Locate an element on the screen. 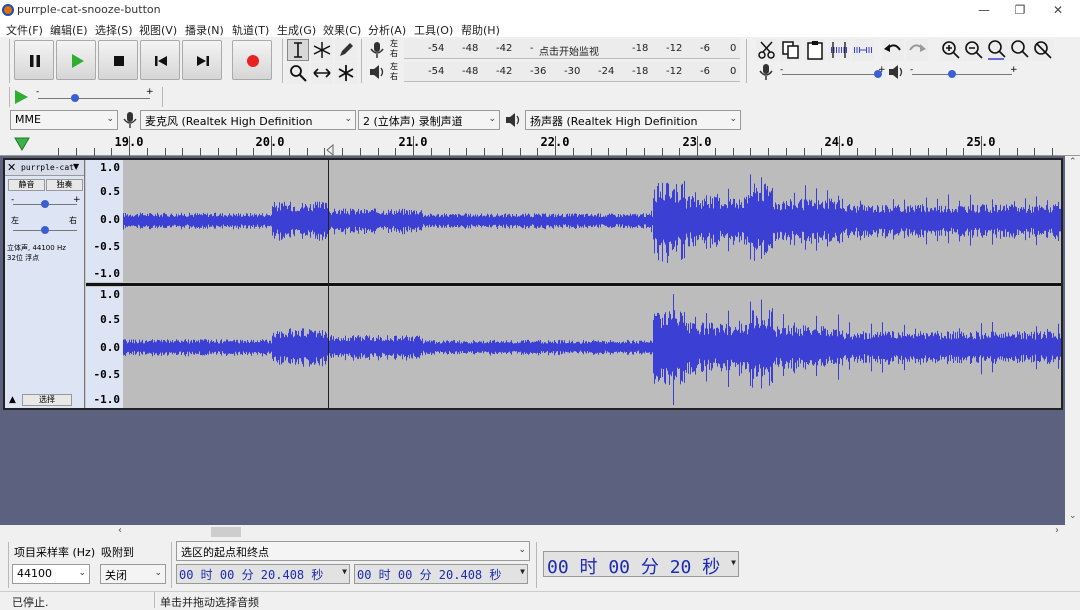 This screenshot has height=610, width=1080. play-tick: -36 is located at coordinates (538, 71).